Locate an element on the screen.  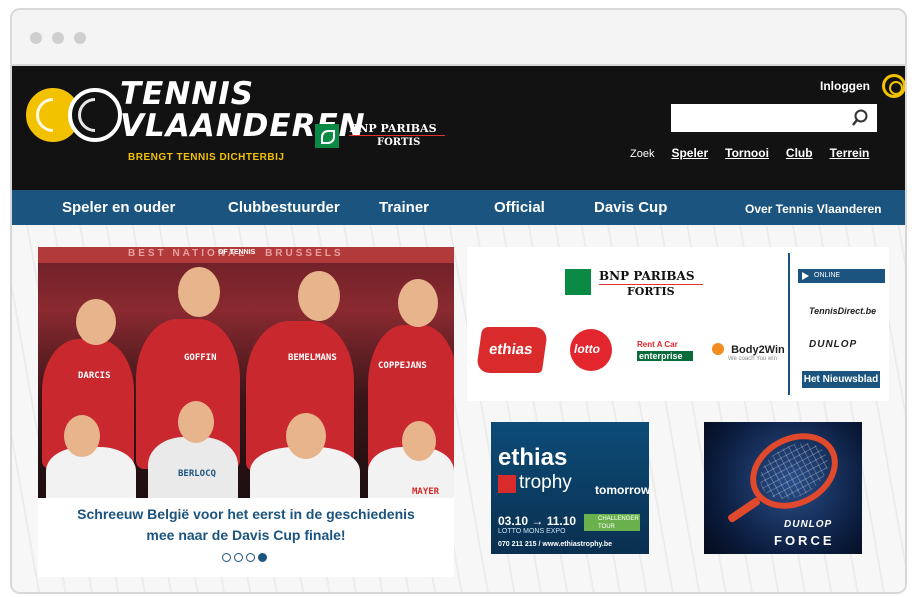
lotto-logo: lotto is located at coordinates (591, 350).